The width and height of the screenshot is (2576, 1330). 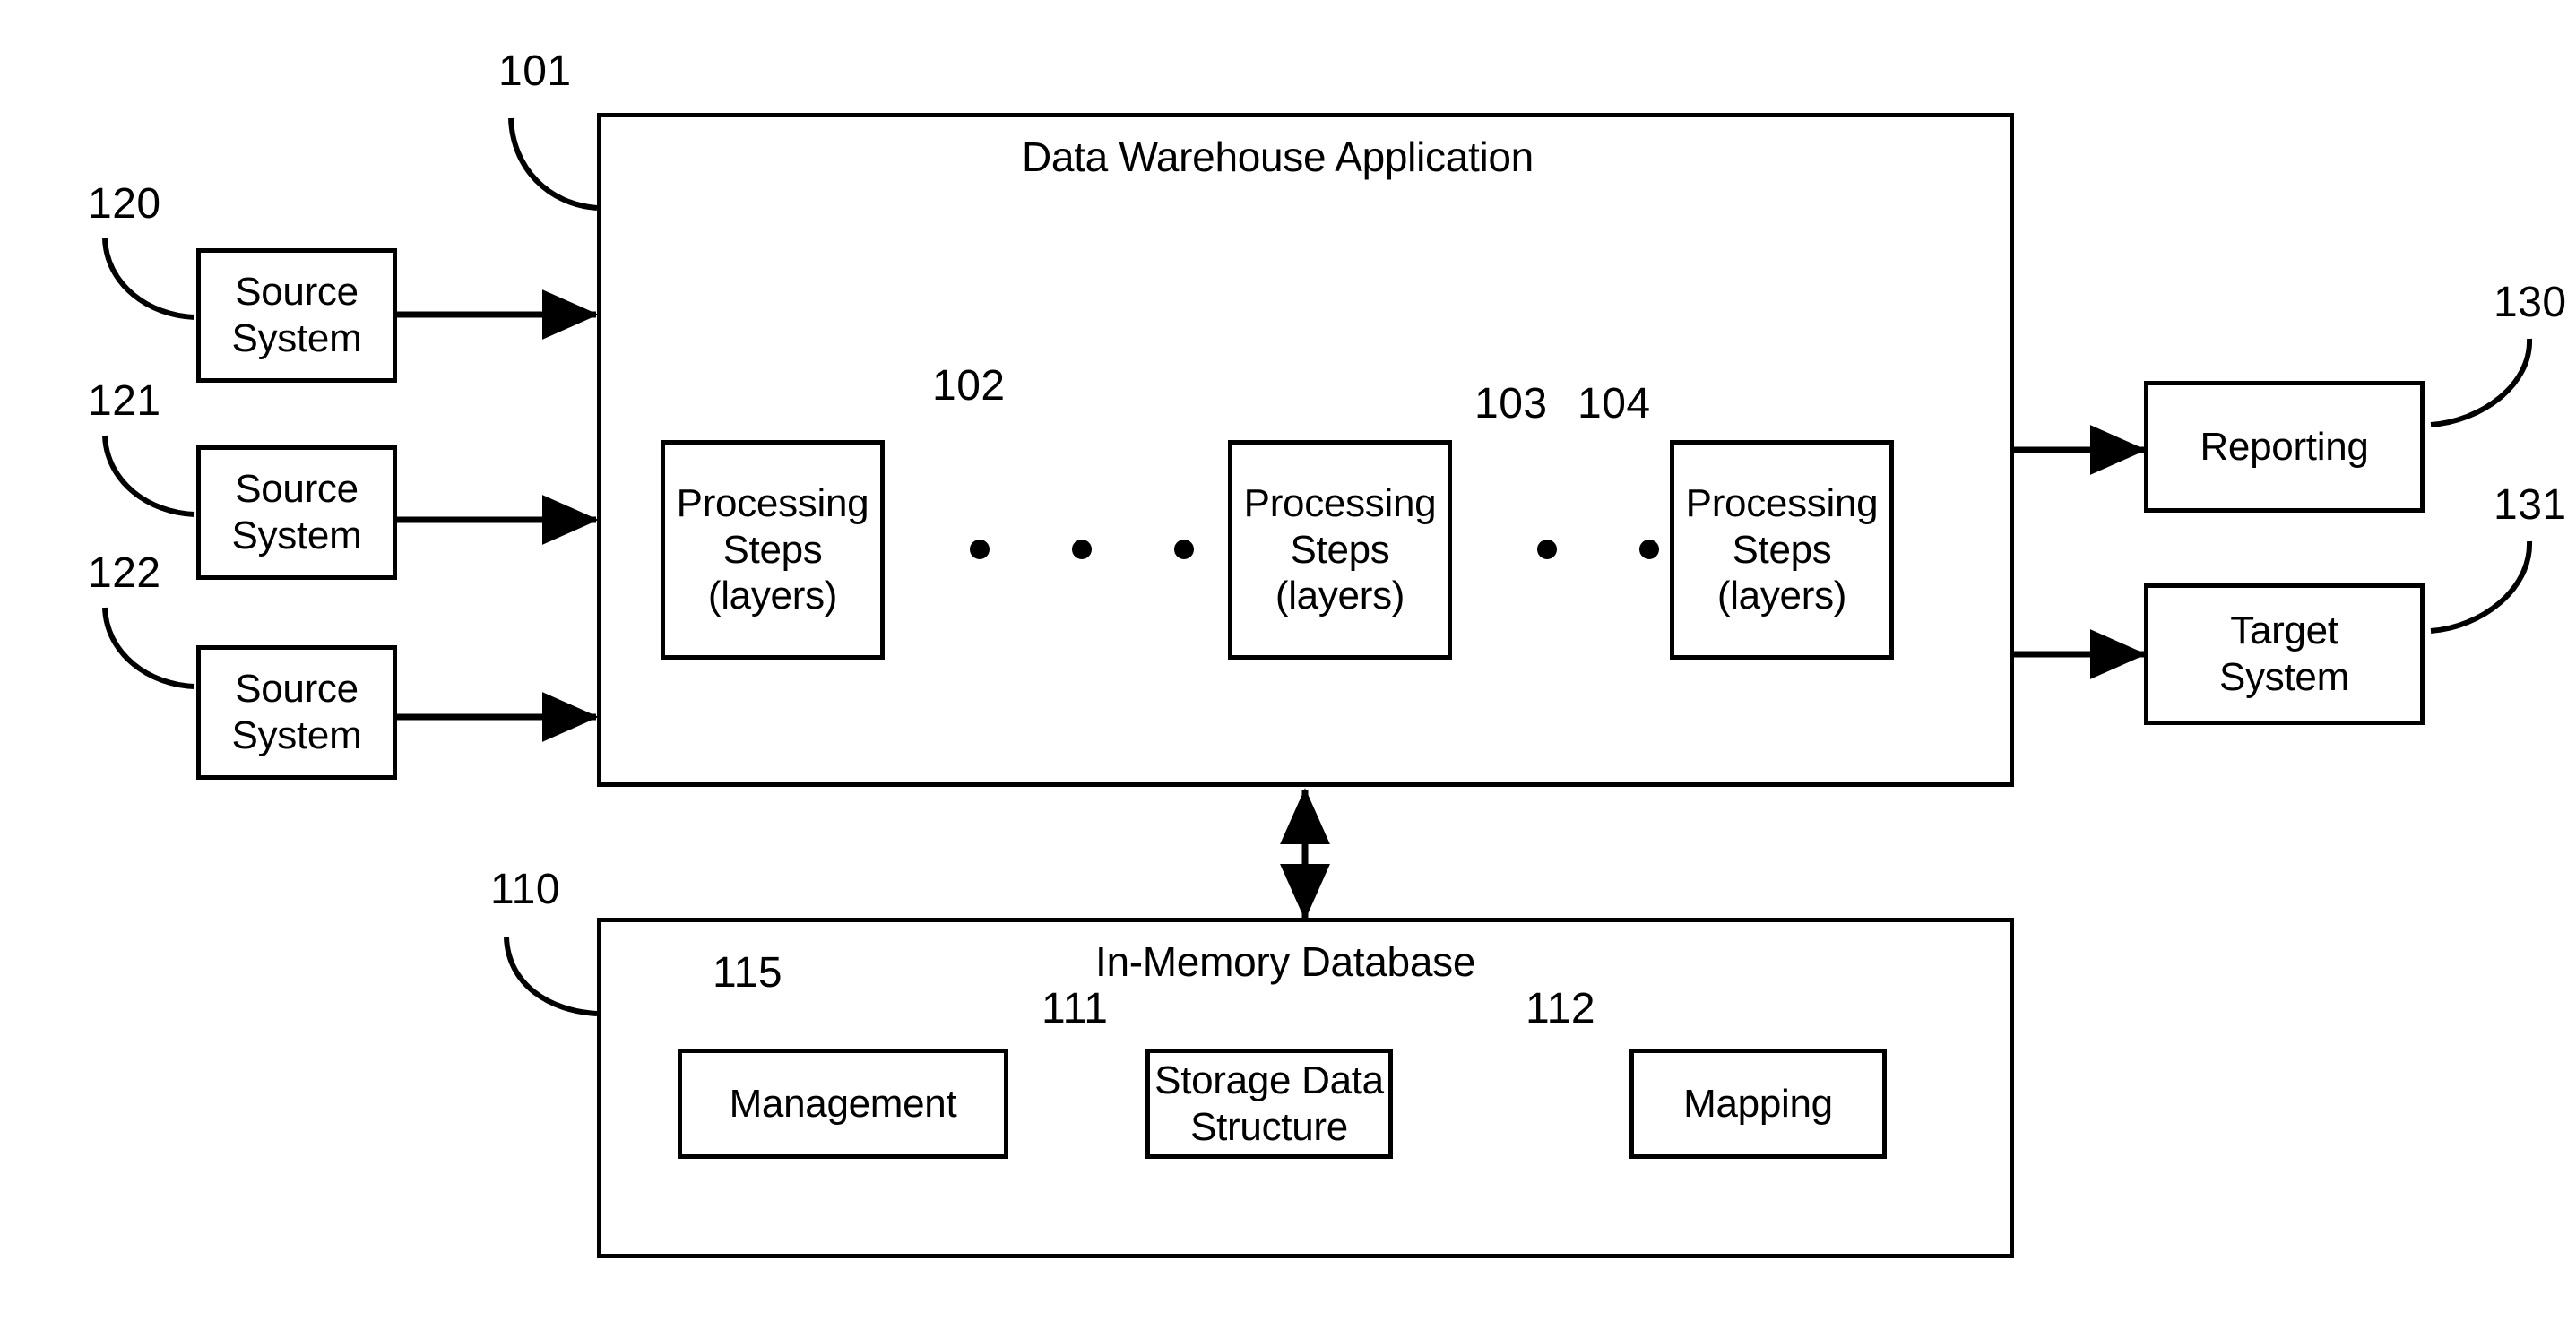 I want to click on management-box: Management, so click(x=843, y=1104).